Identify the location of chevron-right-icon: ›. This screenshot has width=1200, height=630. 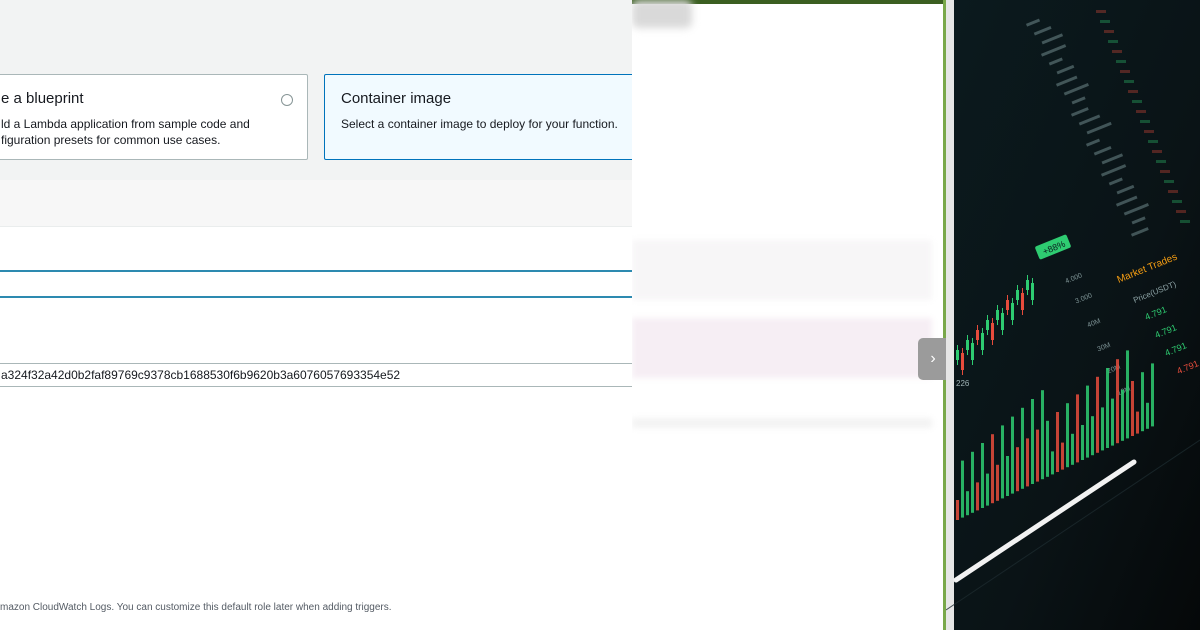
(933, 358).